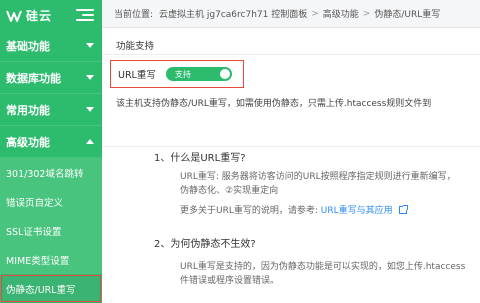 The image size is (480, 303). Describe the element at coordinates (51, 46) in the screenshot. I see `sidebar-item-basic: 基础功能` at that location.